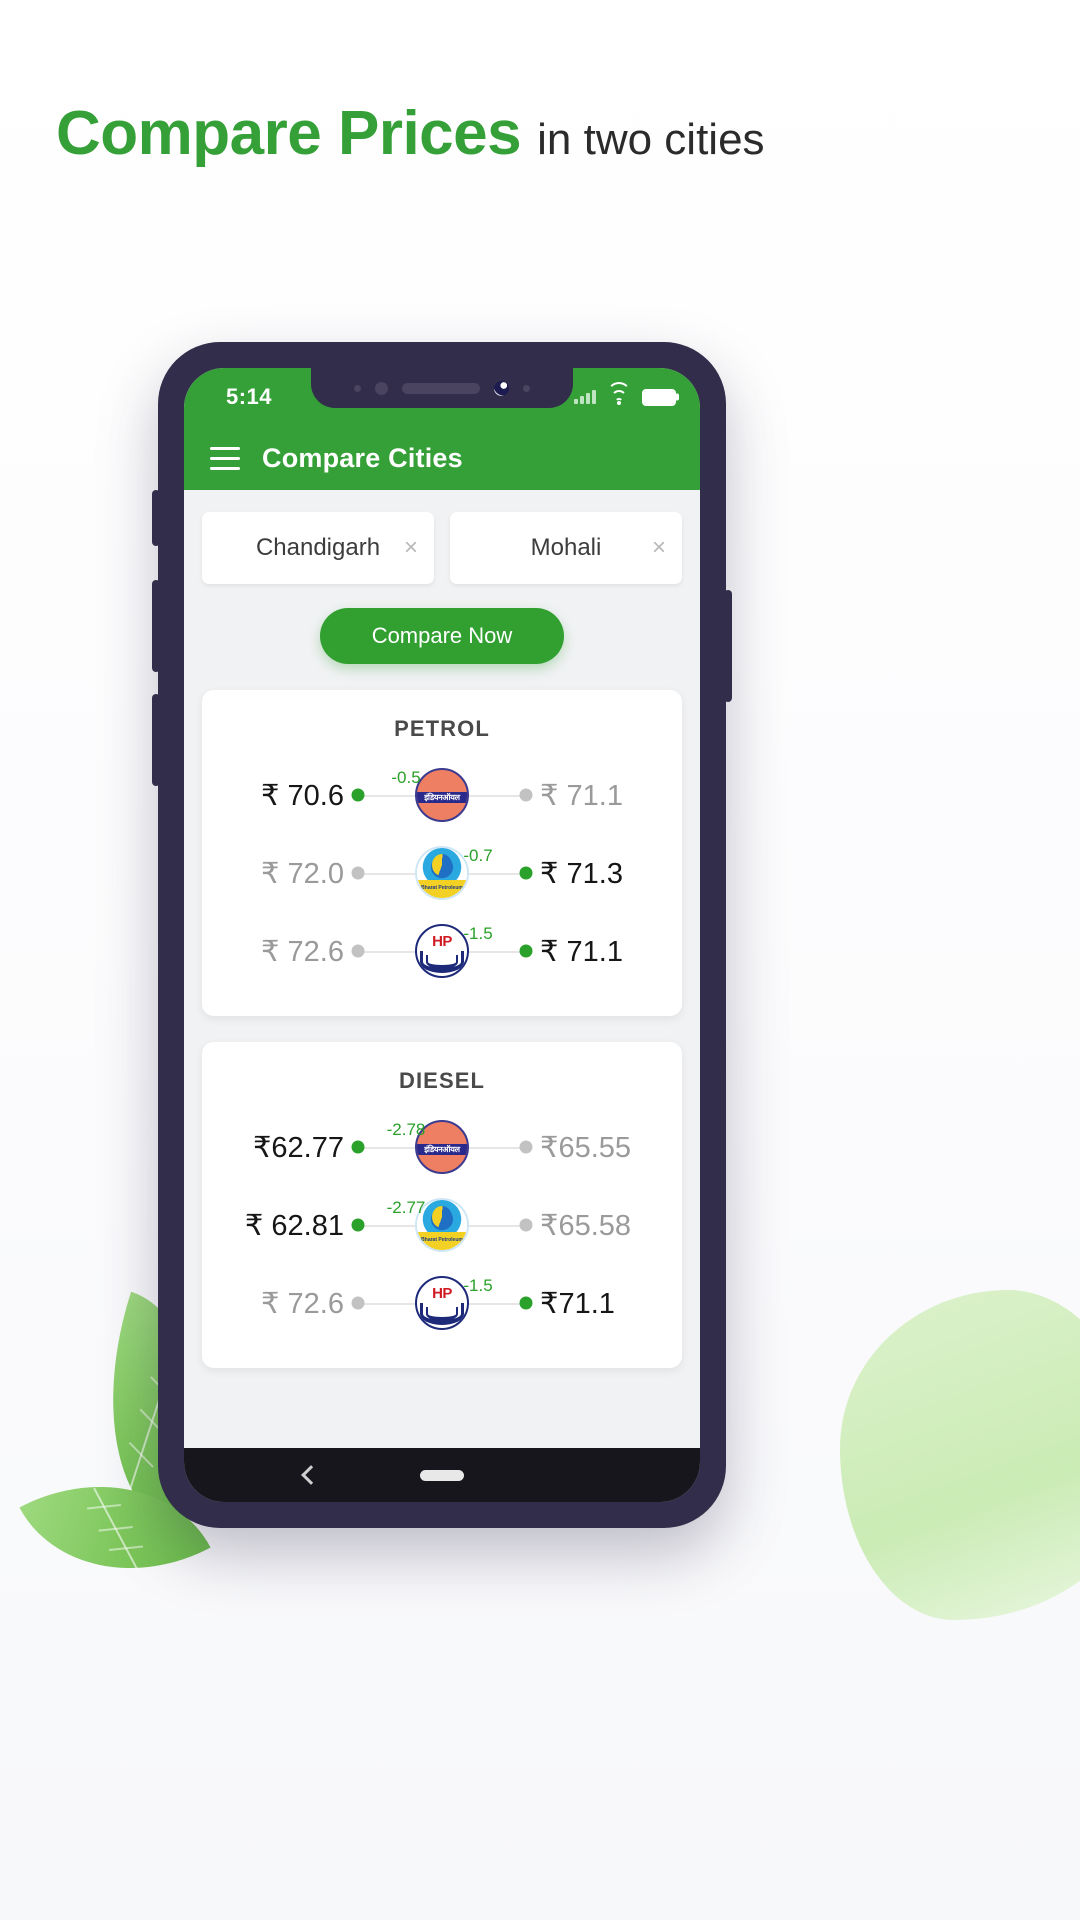 This screenshot has width=1080, height=1920. I want to click on fuel-row: ₹ 72.6 -1.5 HP ₹ 71.1, so click(442, 951).